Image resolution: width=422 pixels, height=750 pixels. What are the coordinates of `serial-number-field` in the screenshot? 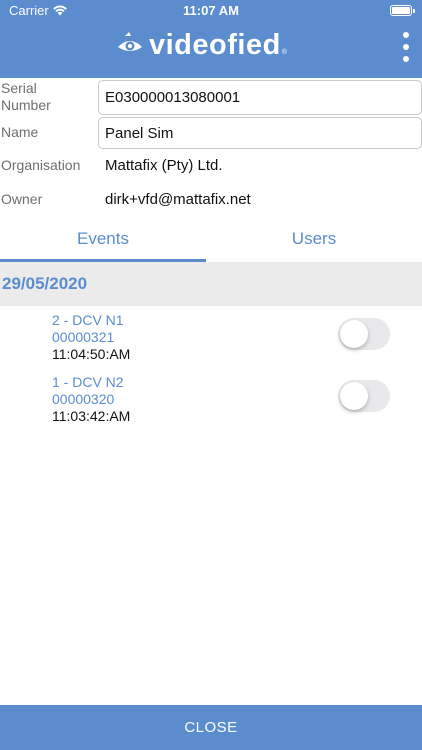 It's located at (260, 97).